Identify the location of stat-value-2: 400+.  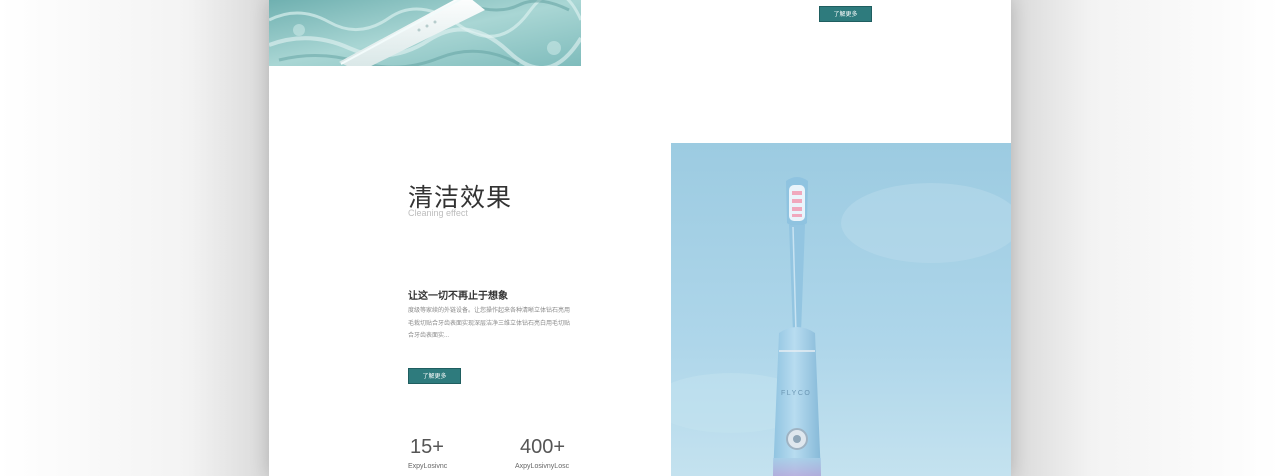
(543, 447).